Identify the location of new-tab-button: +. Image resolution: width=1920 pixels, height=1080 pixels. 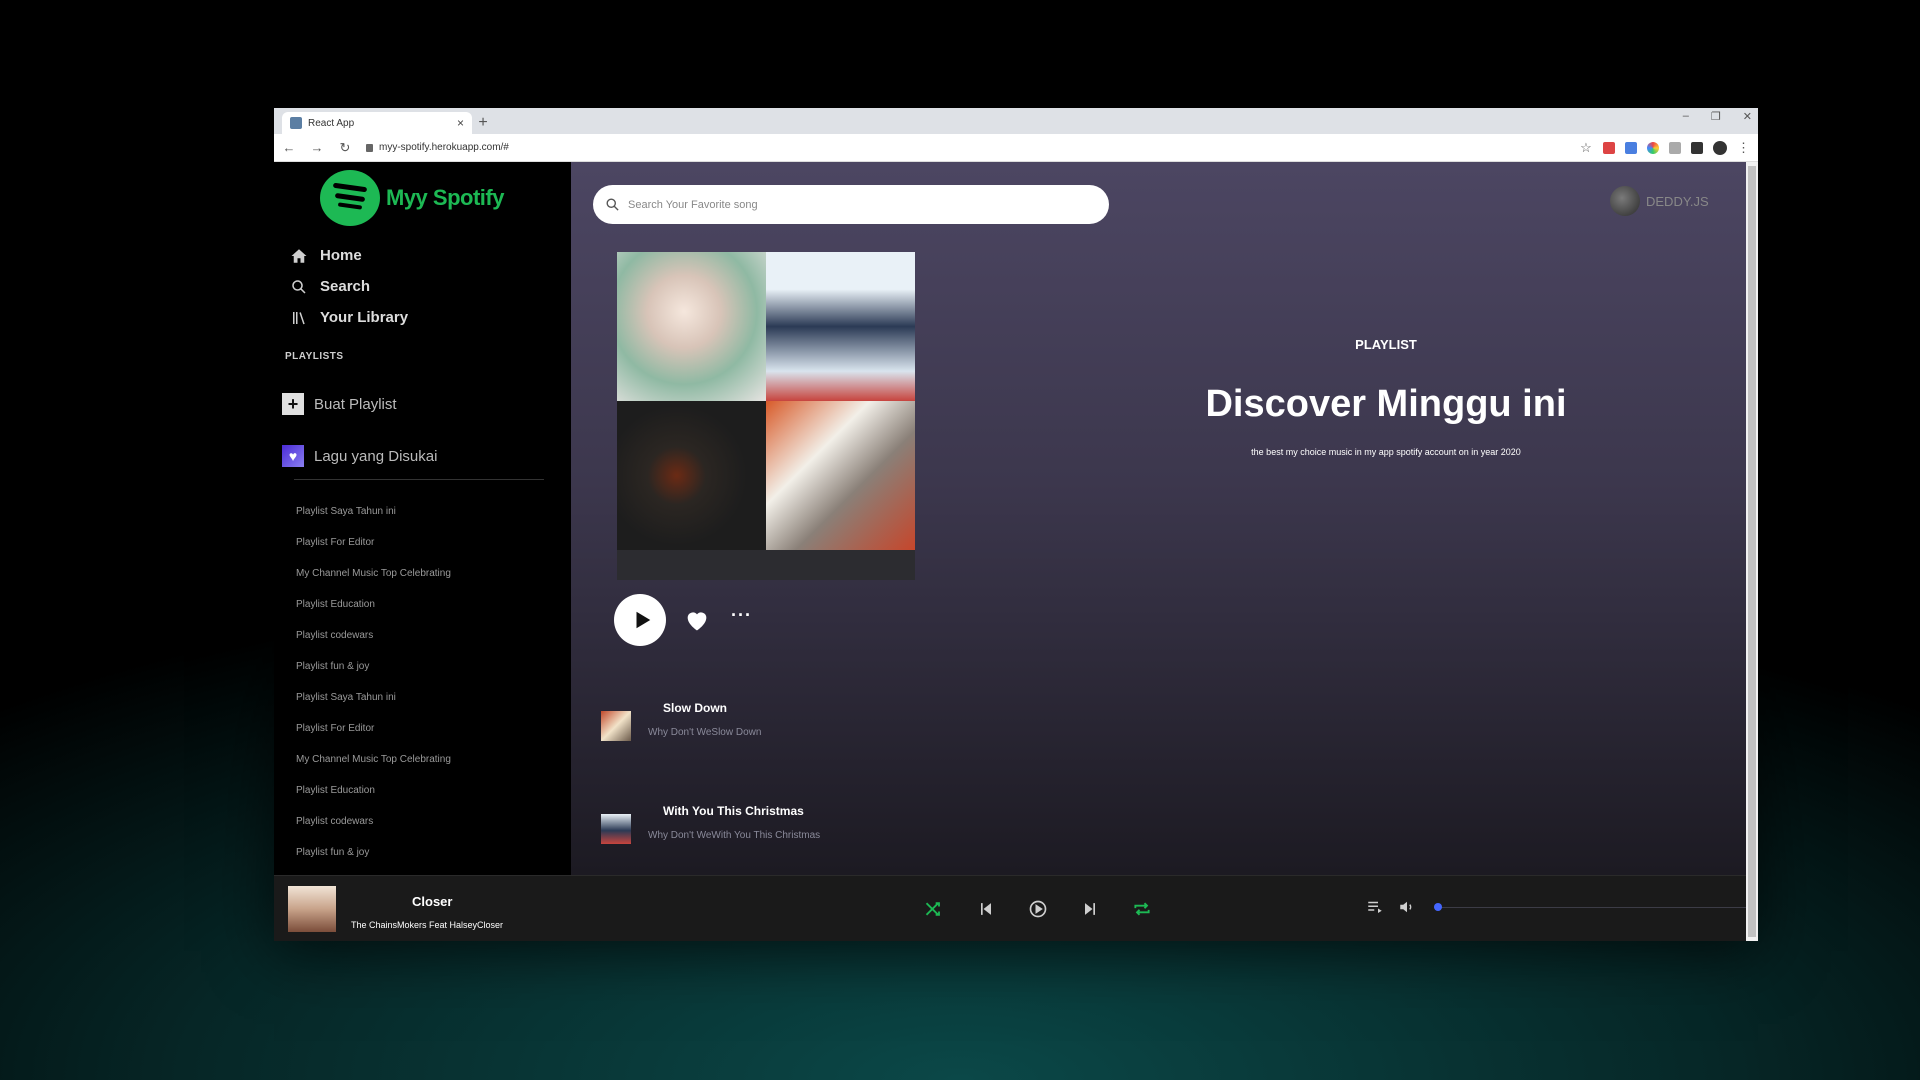
(483, 123).